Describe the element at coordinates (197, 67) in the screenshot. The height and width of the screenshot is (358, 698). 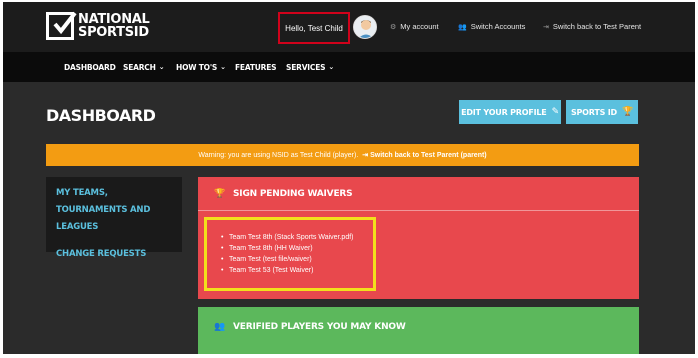
I see `nav-item-label: HOW TO'S` at that location.